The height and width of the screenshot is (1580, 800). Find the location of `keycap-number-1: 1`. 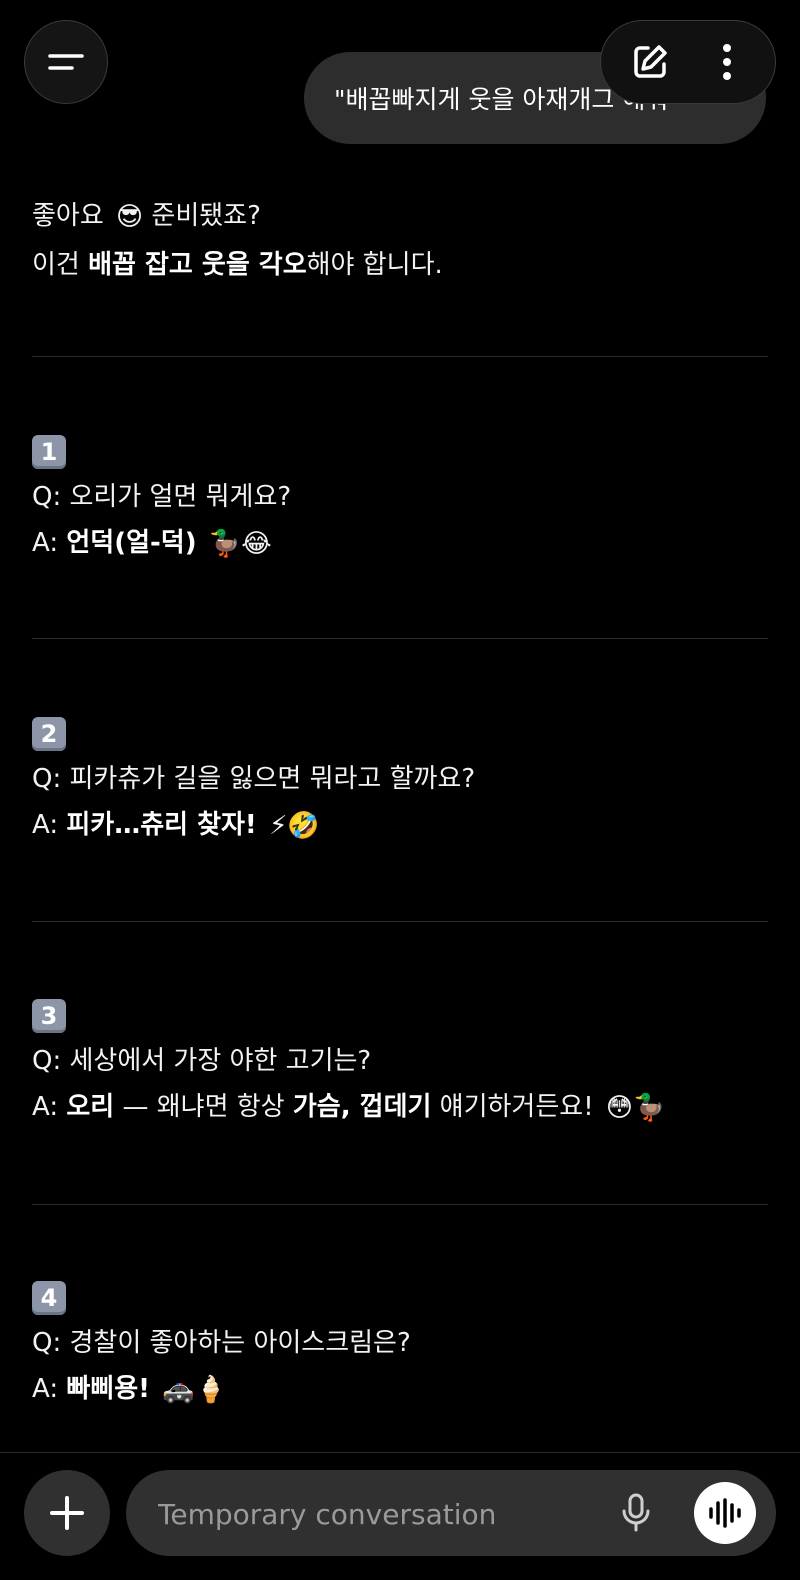

keycap-number-1: 1 is located at coordinates (49, 451).